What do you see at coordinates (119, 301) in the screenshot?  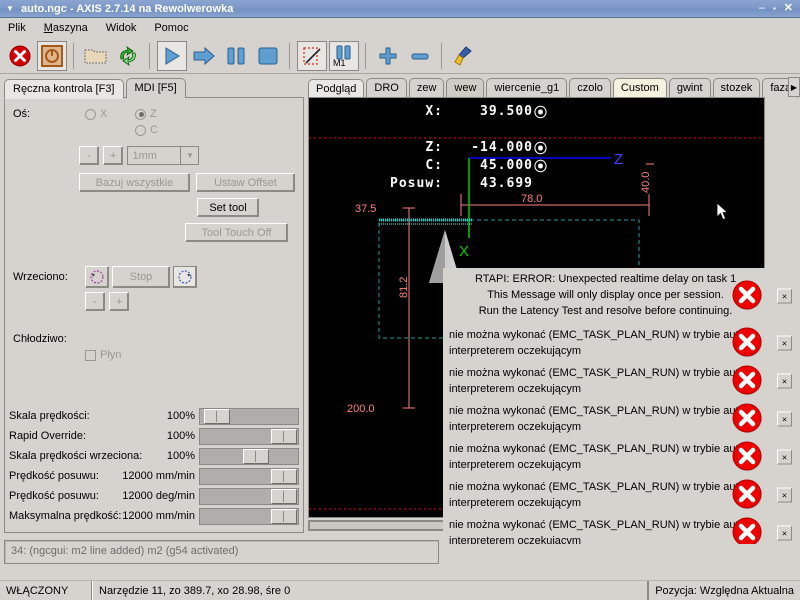 I see `spindle-plus-button: +` at bounding box center [119, 301].